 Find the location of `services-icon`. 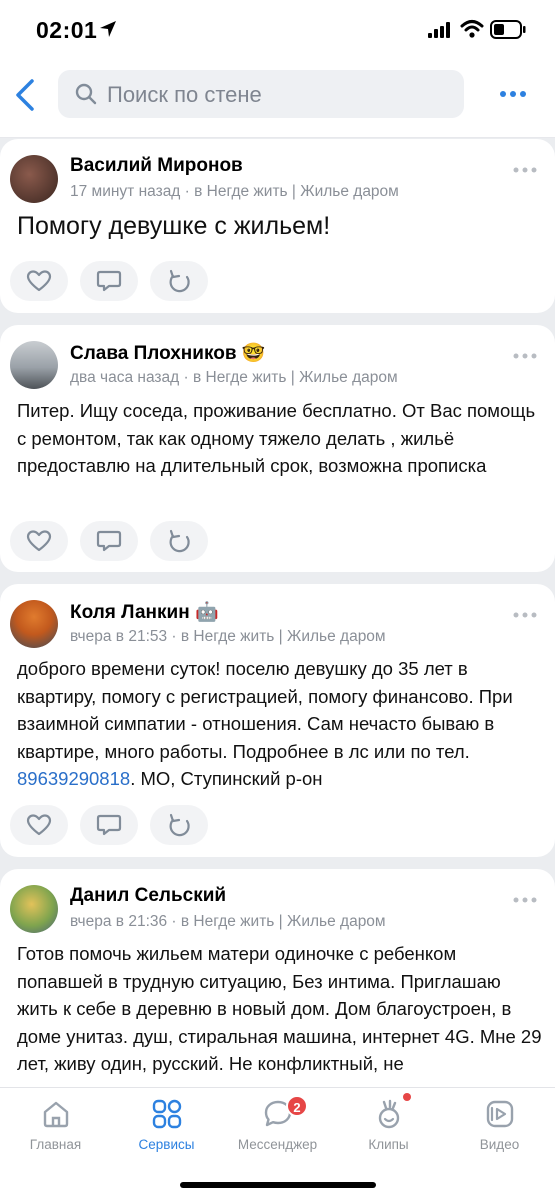

services-icon is located at coordinates (167, 1114).